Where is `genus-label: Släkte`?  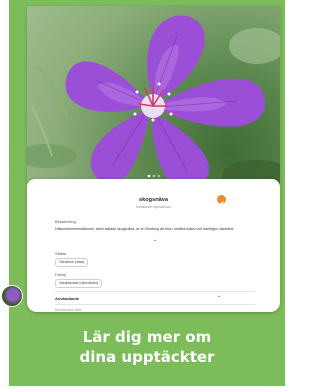
genus-label: Släkte is located at coordinates (61, 253).